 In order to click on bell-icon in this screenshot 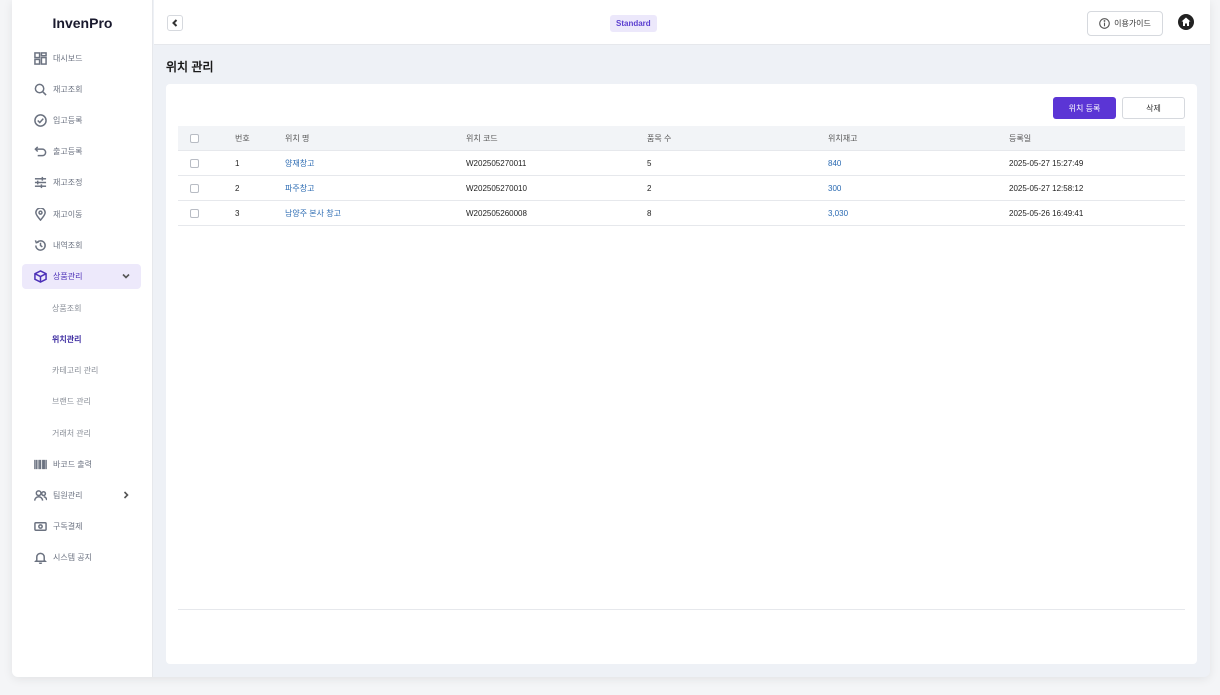, I will do `click(40, 558)`.